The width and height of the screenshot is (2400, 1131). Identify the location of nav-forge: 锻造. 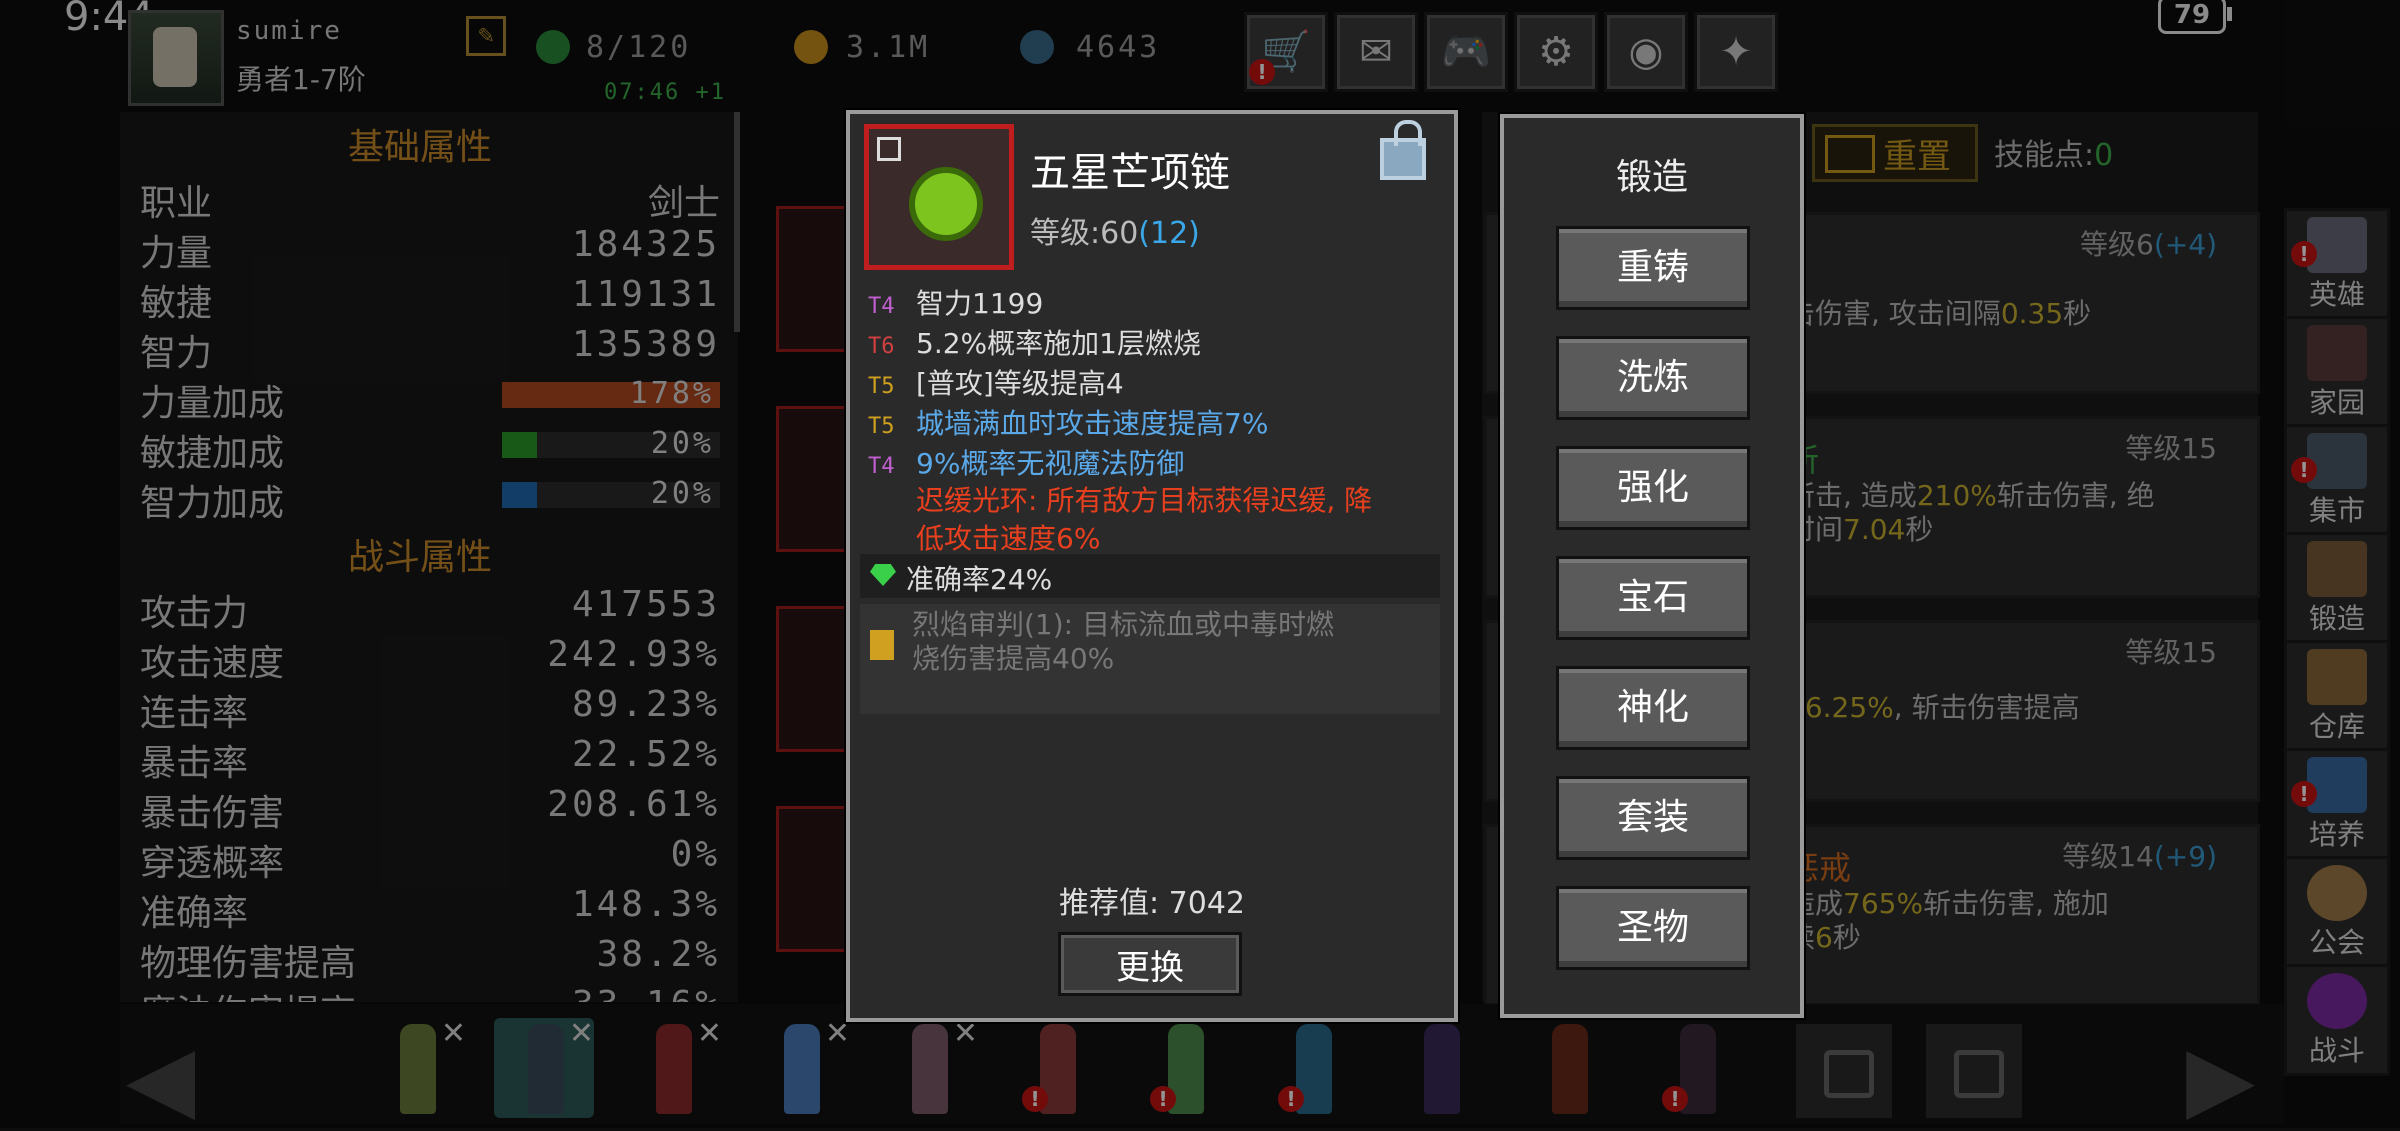
(2337, 588).